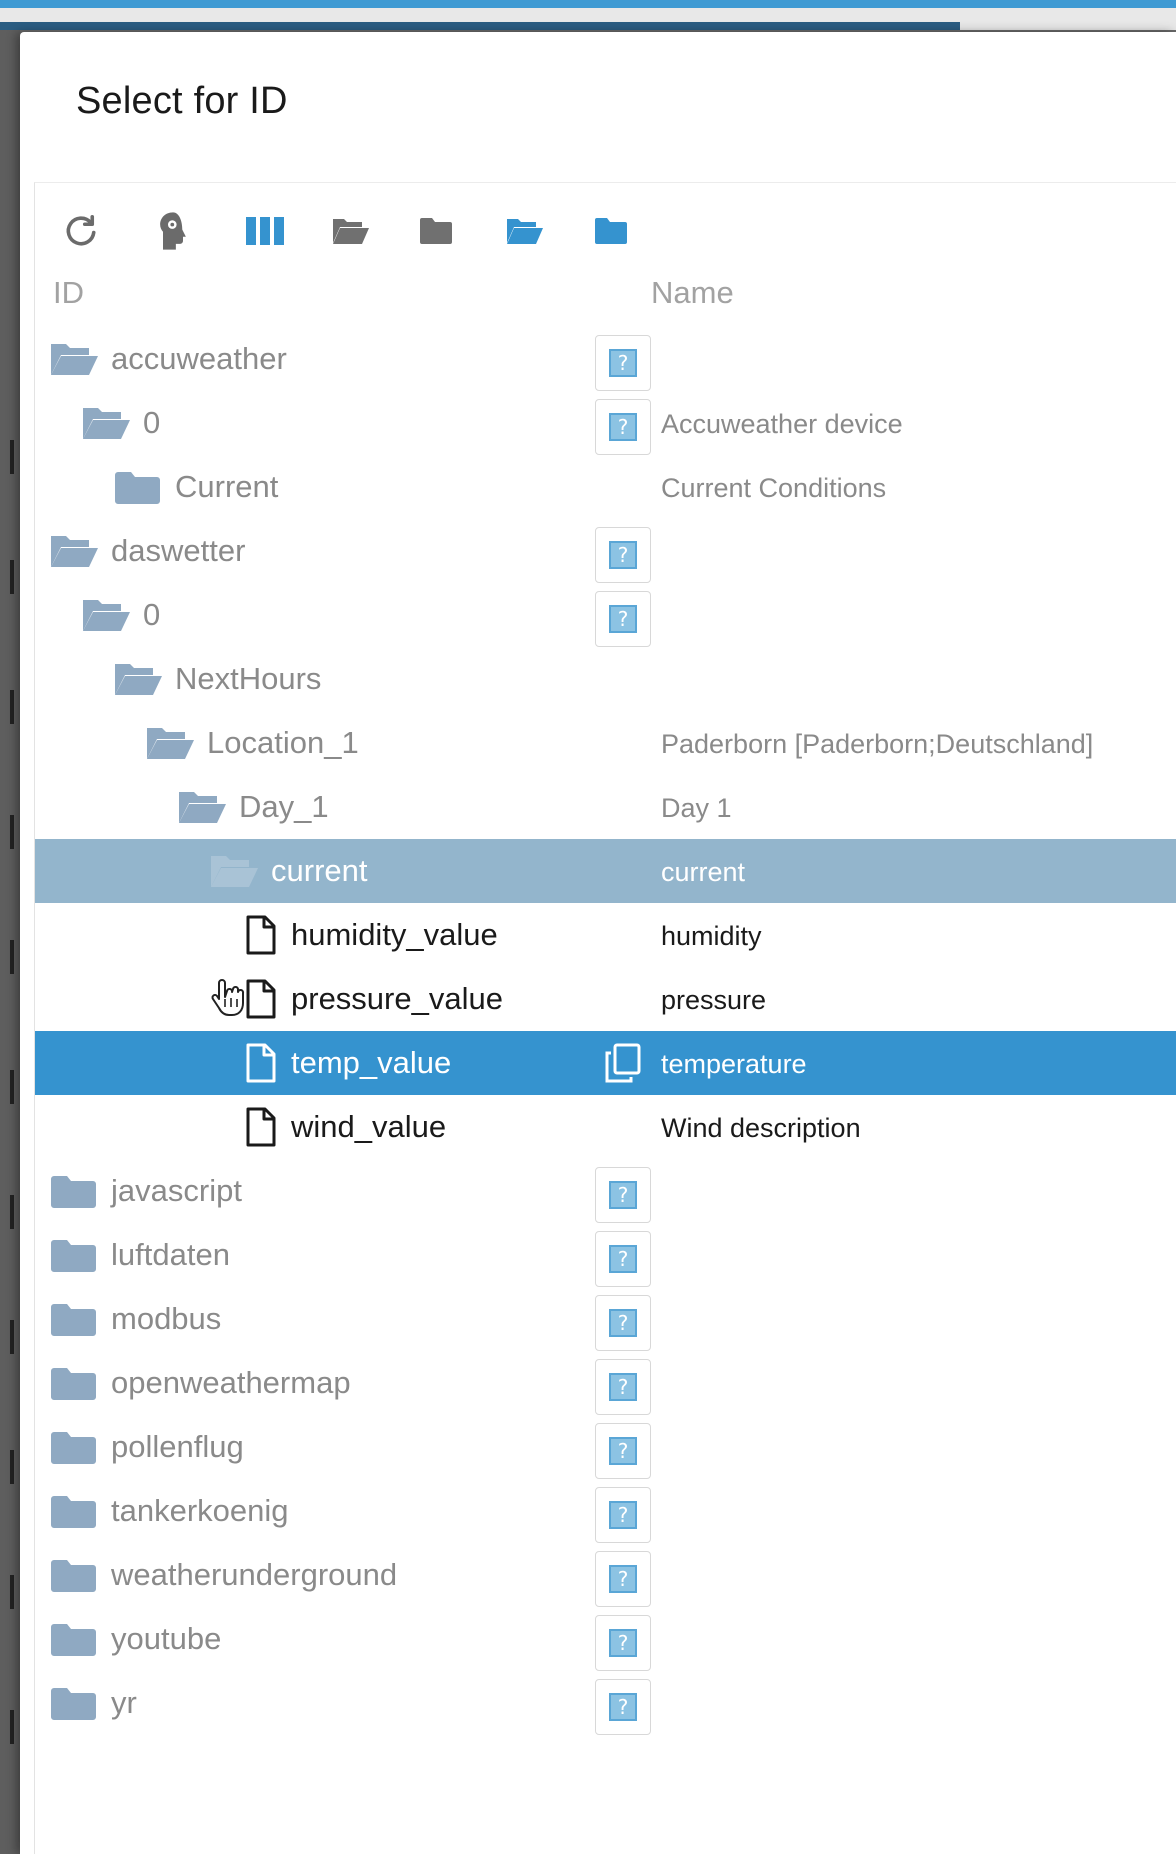  What do you see at coordinates (605, 487) in the screenshot?
I see `tree-row-current: Current Current Conditions` at bounding box center [605, 487].